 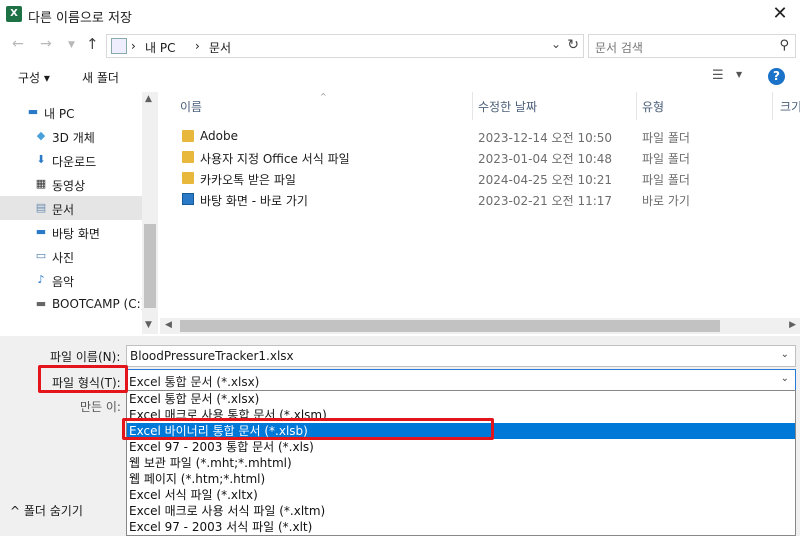 I want to click on forward-arrow-icon: →, so click(x=46, y=44).